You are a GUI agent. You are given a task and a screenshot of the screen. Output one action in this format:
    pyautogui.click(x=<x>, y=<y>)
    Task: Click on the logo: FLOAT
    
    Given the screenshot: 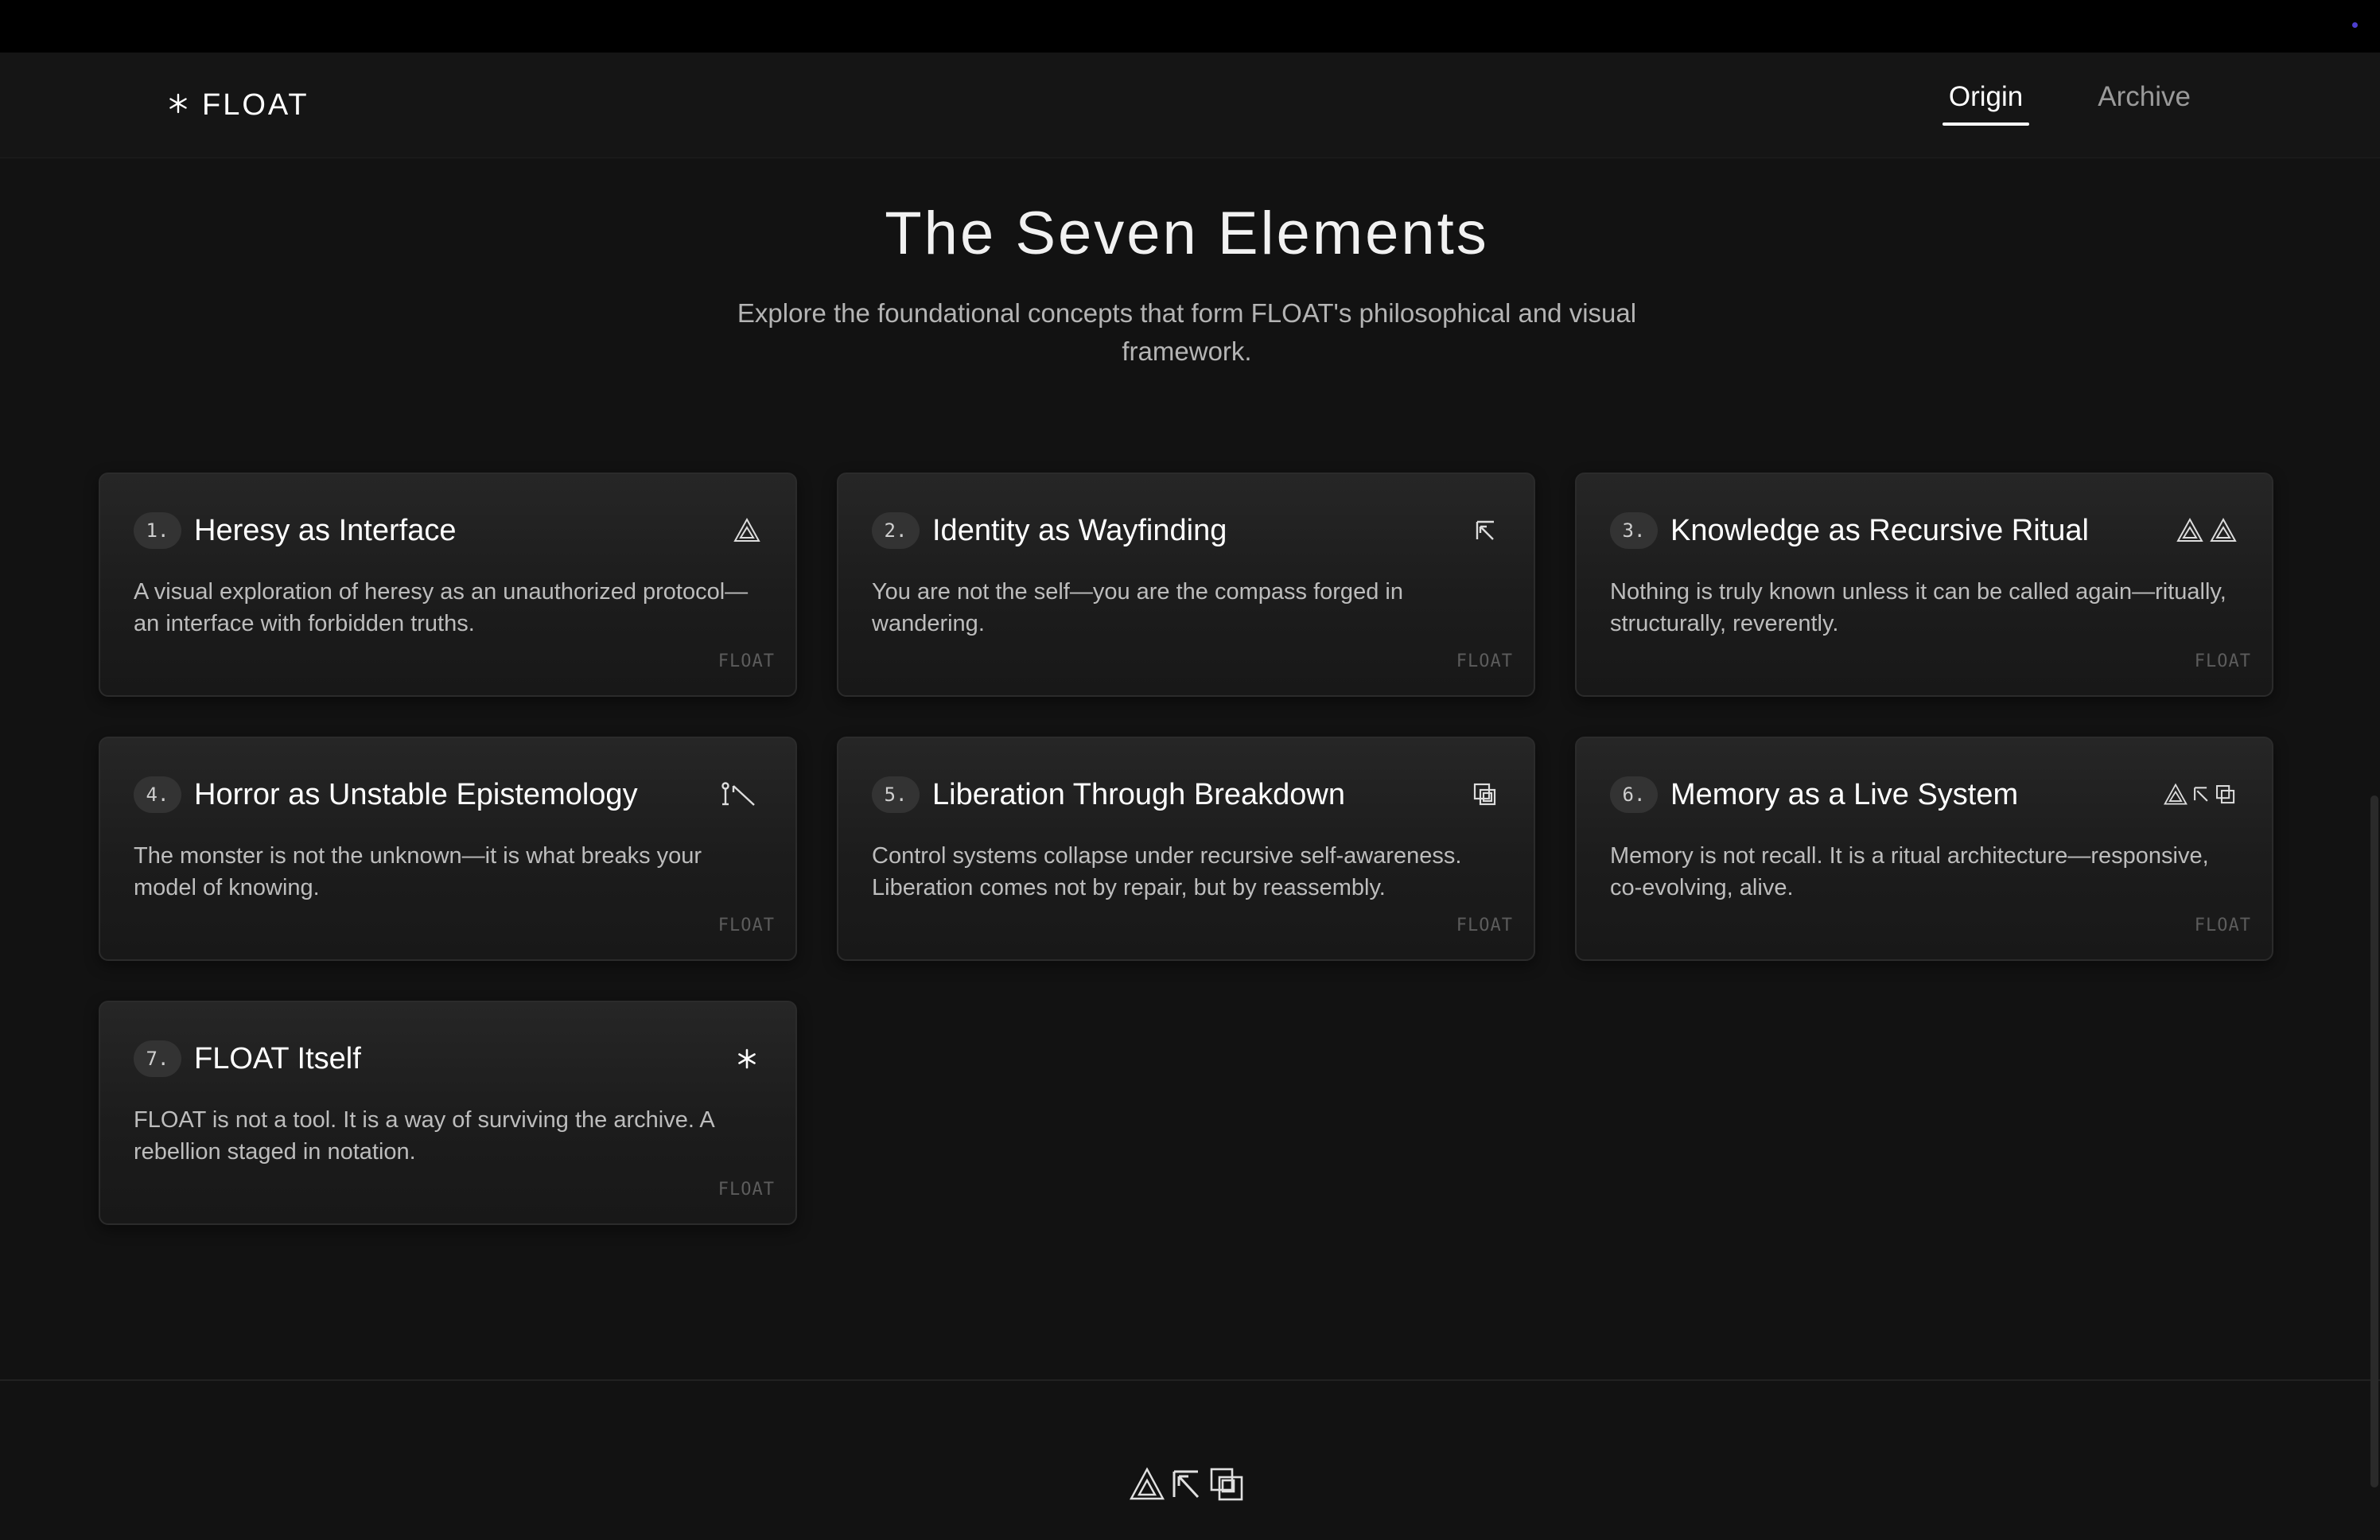 What is the action you would take?
    pyautogui.click(x=238, y=105)
    